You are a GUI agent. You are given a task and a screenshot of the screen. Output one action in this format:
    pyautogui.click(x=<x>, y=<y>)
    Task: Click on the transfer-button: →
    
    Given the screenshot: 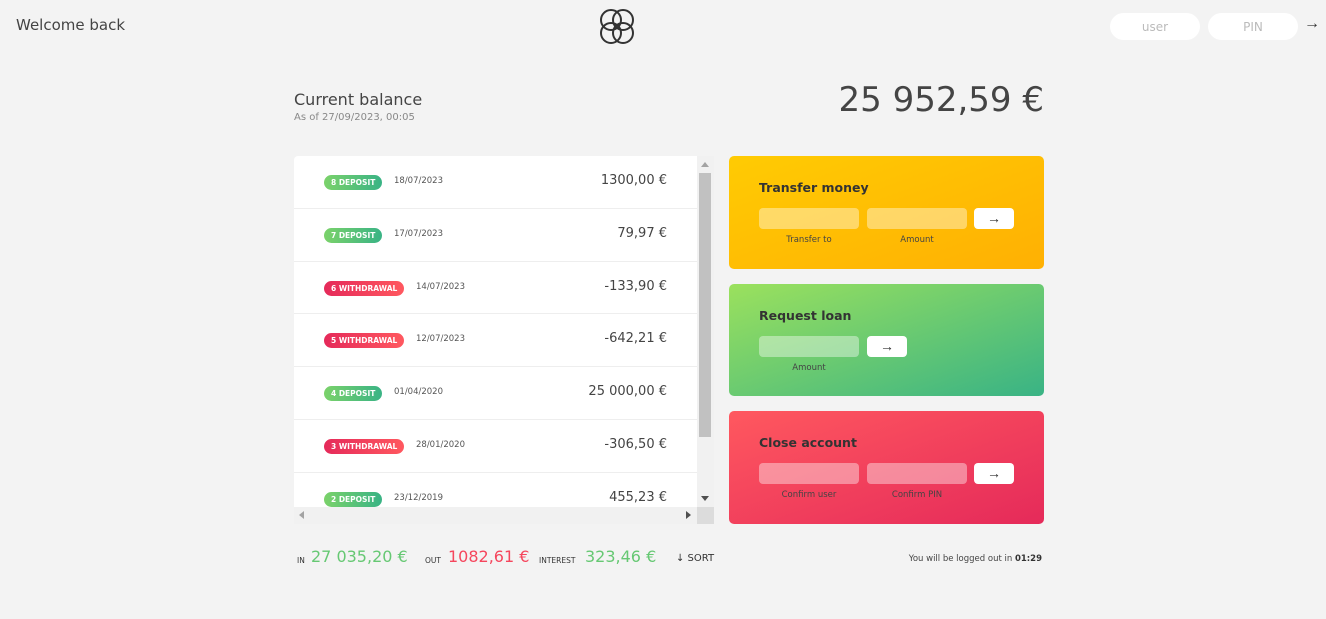 What is the action you would take?
    pyautogui.click(x=994, y=218)
    